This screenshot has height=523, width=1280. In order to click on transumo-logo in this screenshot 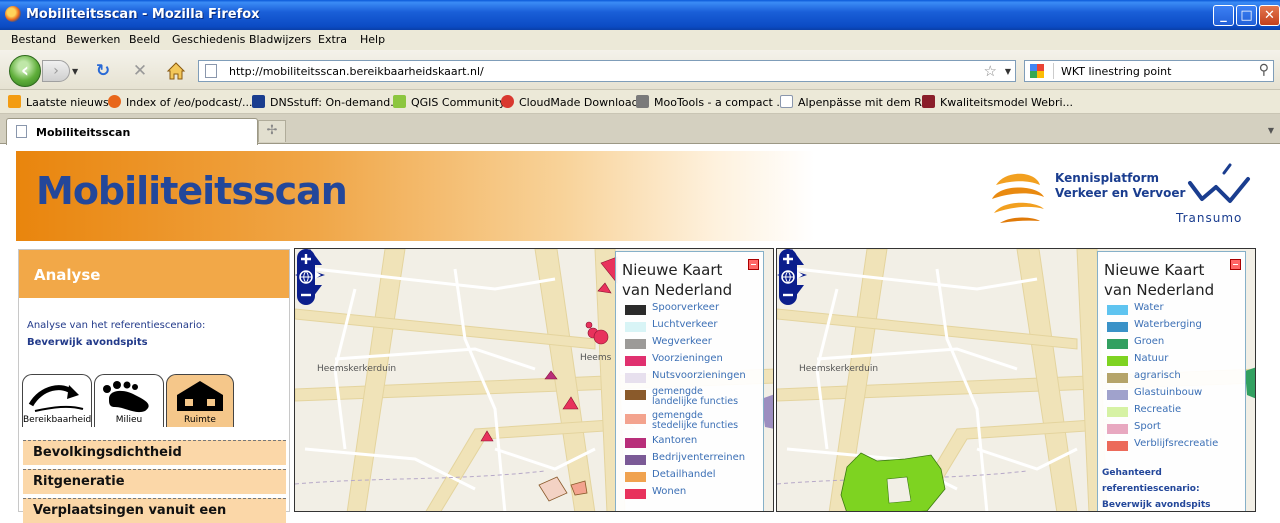, I will do `click(1219, 183)`.